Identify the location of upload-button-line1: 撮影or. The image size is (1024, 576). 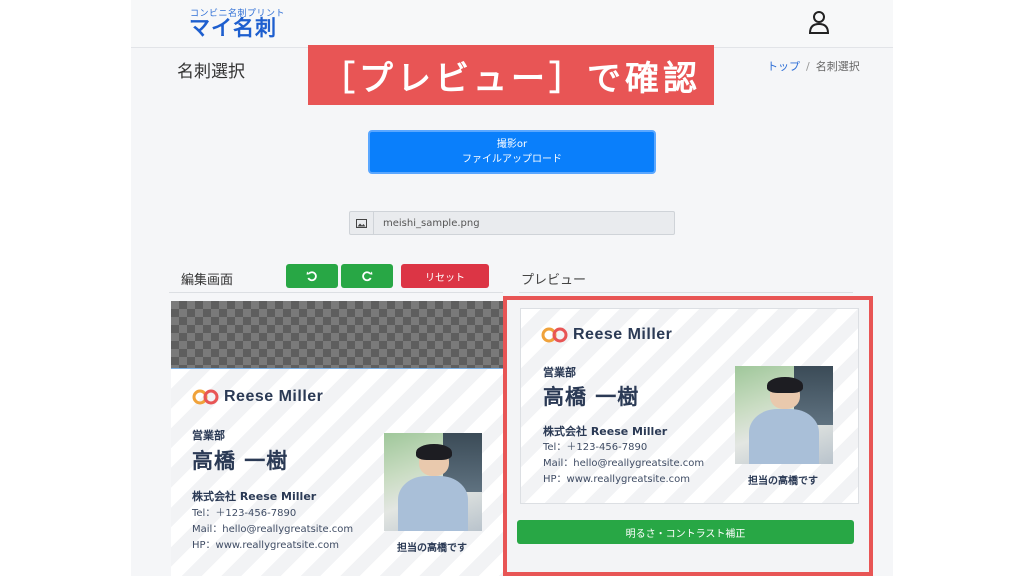
(512, 144).